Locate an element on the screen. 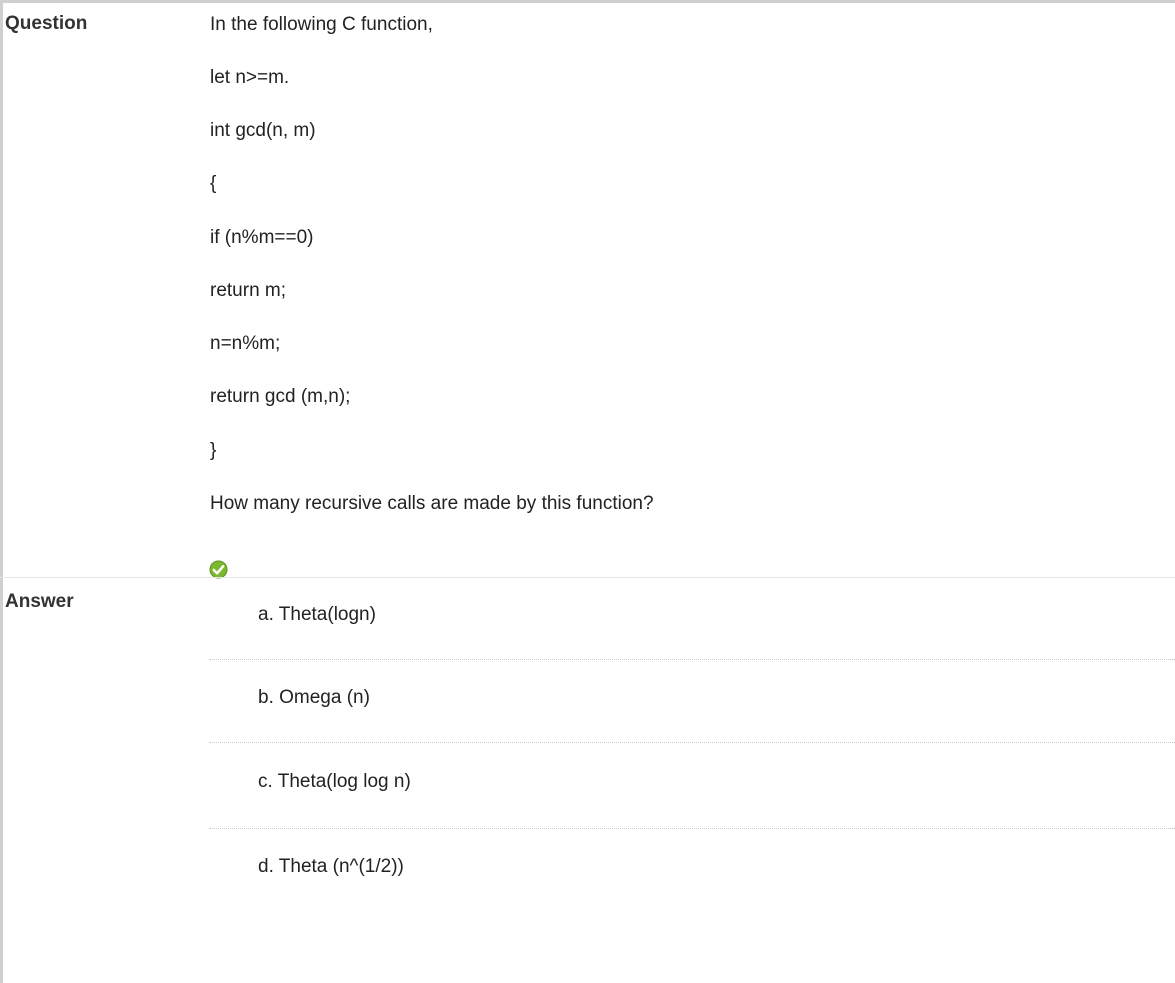 This screenshot has height=983, width=1175. question-line: if (n%m==0) is located at coordinates (262, 237).